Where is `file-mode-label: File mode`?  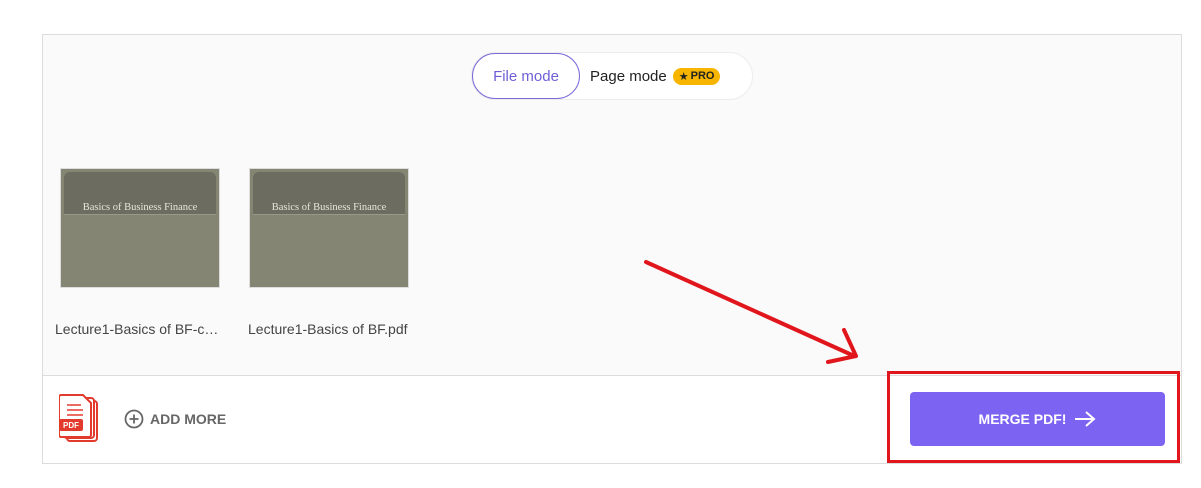 file-mode-label: File mode is located at coordinates (526, 76).